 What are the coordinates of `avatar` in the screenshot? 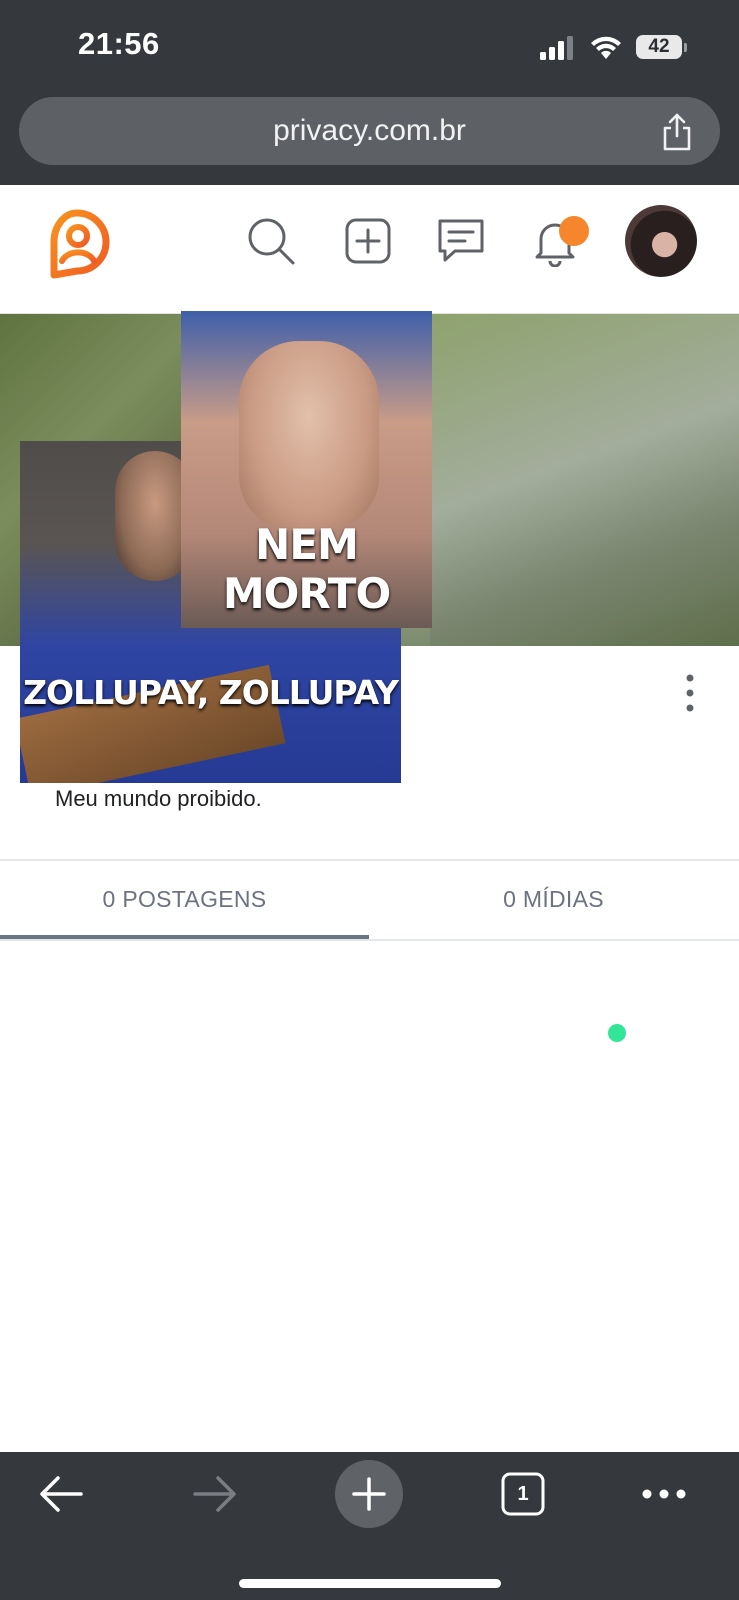 It's located at (661, 241).